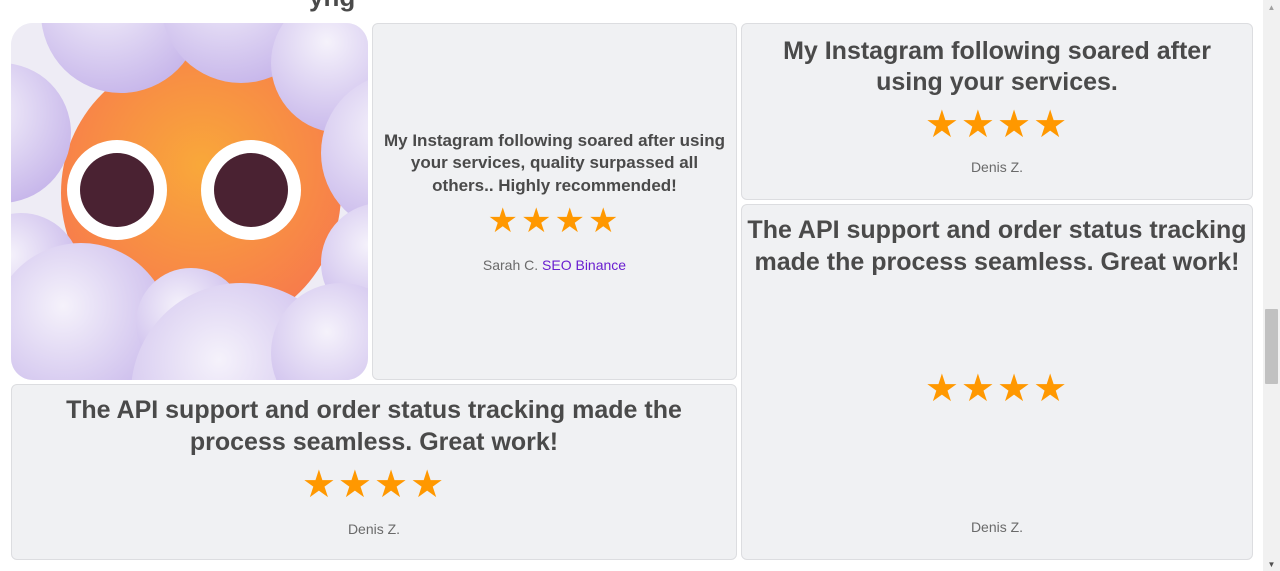 This screenshot has width=1280, height=571. What do you see at coordinates (584, 265) in the screenshot?
I see `author-link: SEO Binance` at bounding box center [584, 265].